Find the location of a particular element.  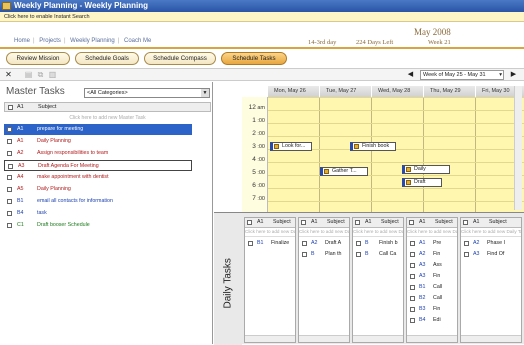

nav-home: Home is located at coordinates (22, 41).